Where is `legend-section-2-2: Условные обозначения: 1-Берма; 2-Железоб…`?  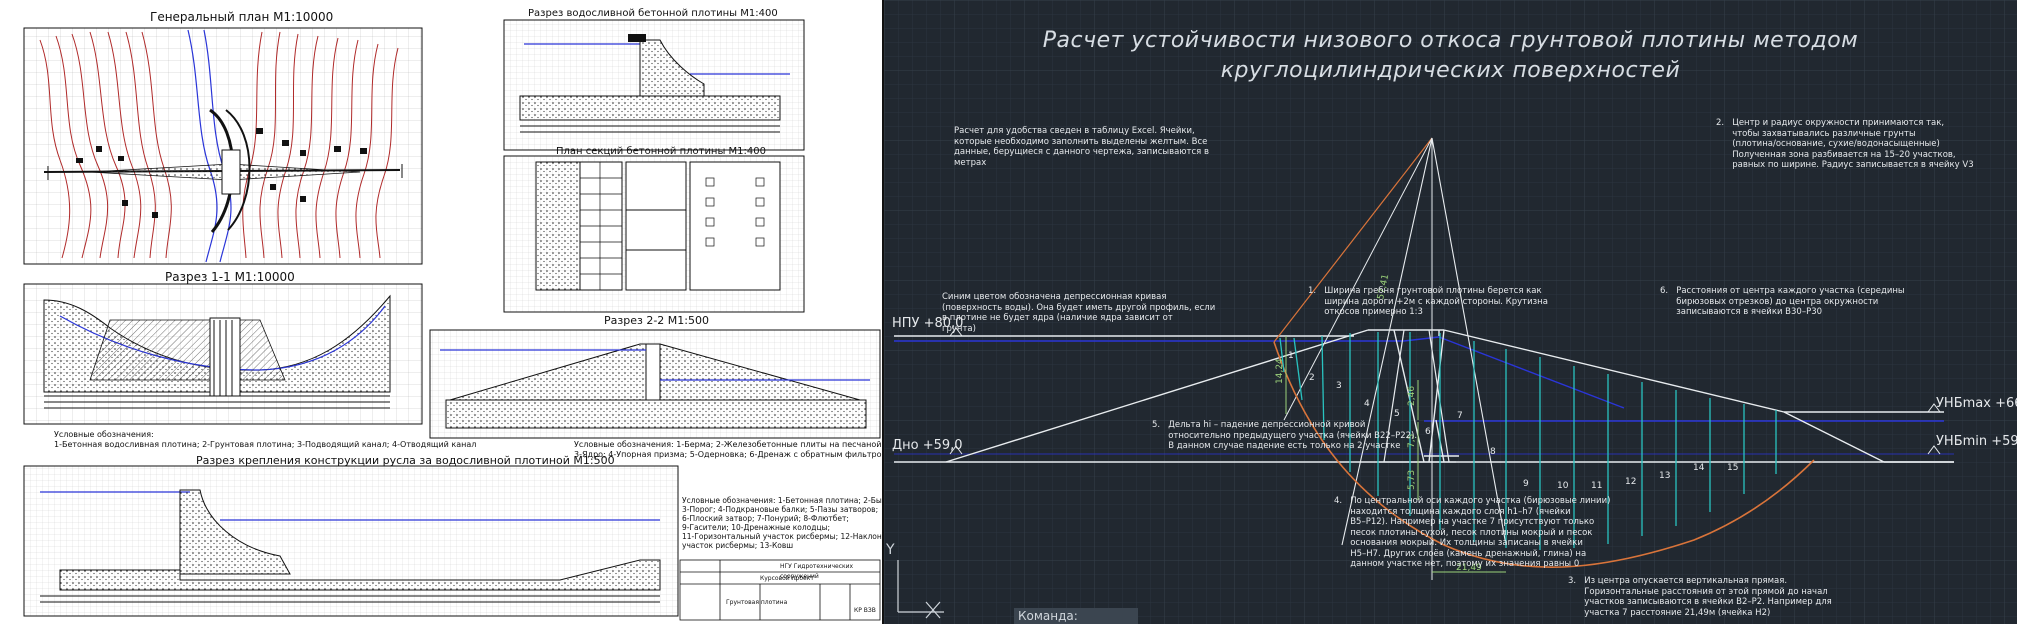
legend-section-2-2: Условные обозначения: 1-Берма; 2-Железоб… is located at coordinates (729, 449).